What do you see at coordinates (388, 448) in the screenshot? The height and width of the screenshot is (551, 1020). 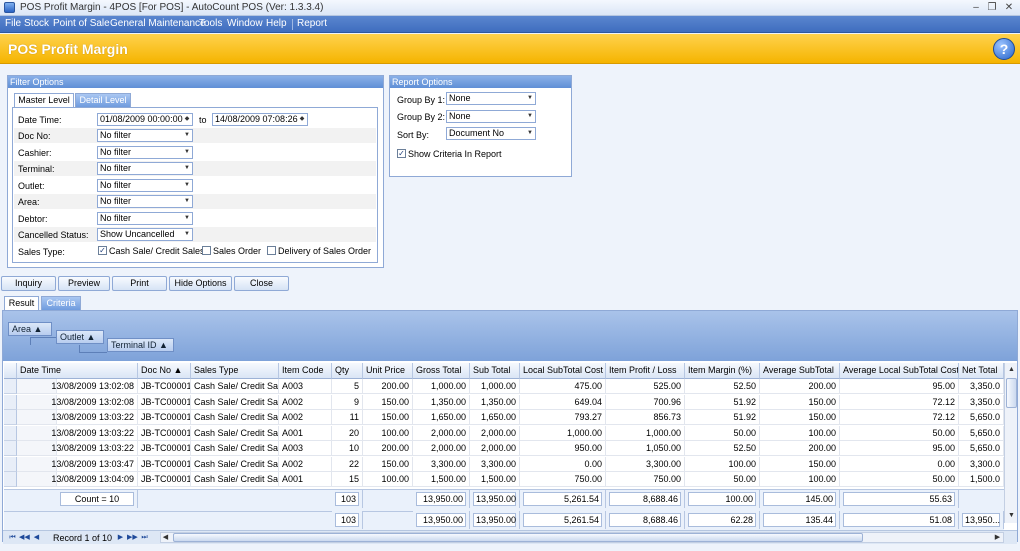 I see `cell-unit-price: 200.00` at bounding box center [388, 448].